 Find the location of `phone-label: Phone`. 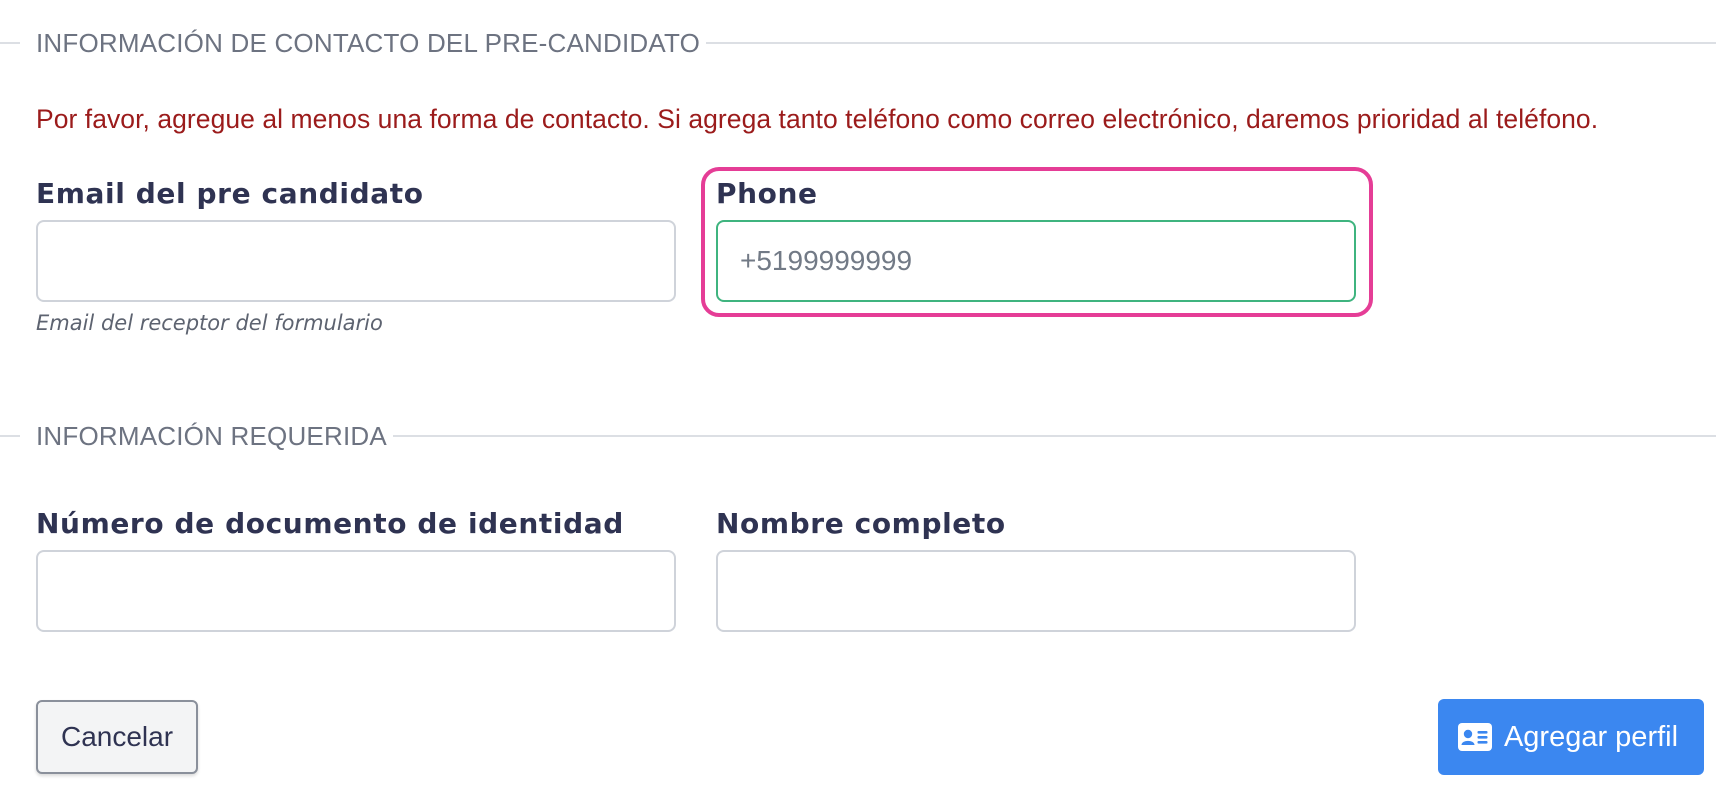

phone-label: Phone is located at coordinates (767, 193).